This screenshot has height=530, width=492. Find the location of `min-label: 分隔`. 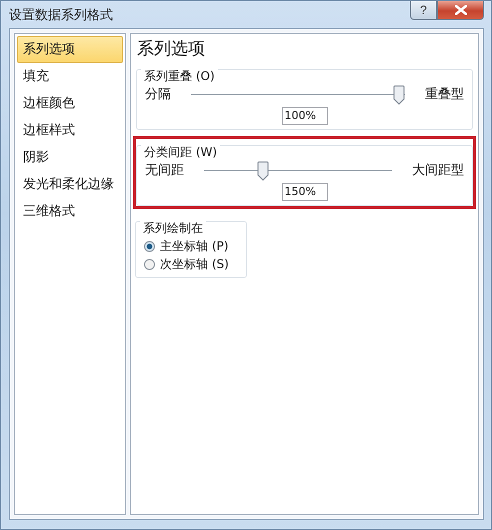

min-label: 分隔 is located at coordinates (158, 95).